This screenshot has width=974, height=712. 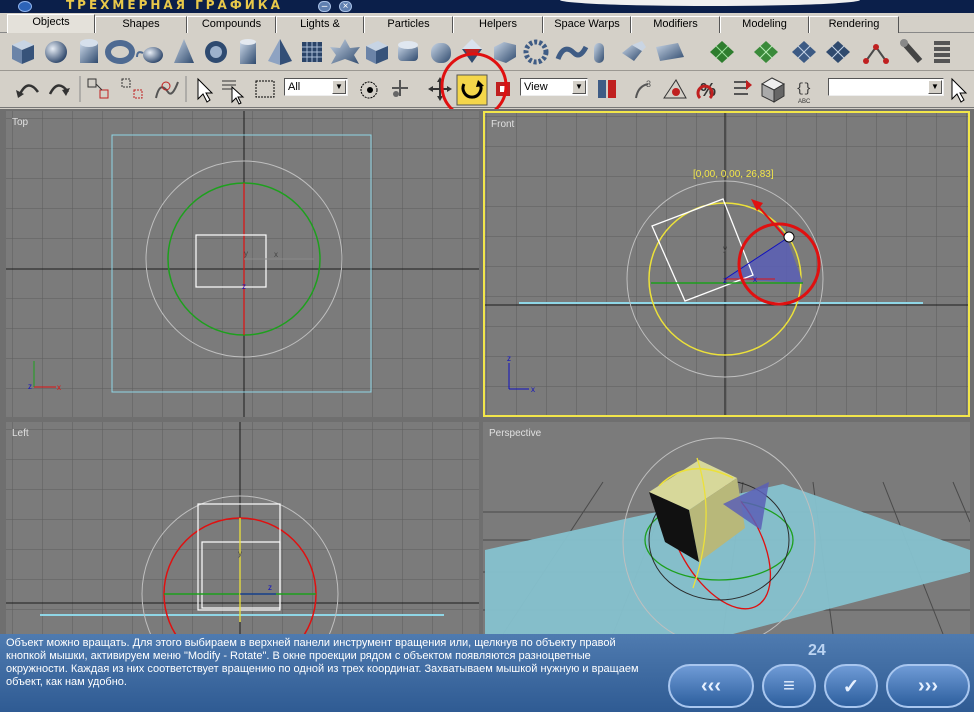 I want to click on l-ext-icon, so click(x=670, y=52).